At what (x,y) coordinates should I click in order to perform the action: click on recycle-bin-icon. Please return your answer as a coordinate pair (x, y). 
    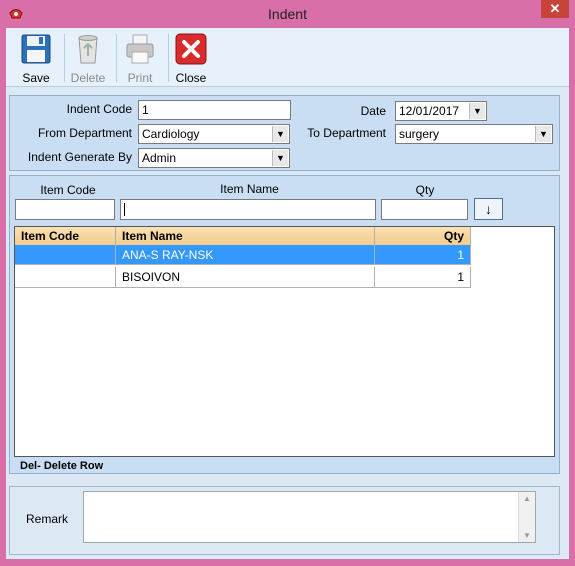
    Looking at the image, I should click on (88, 49).